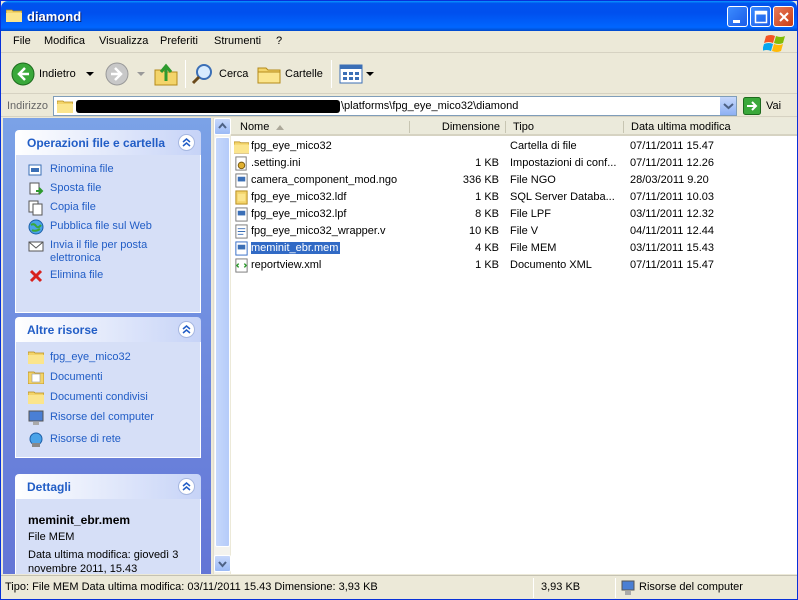 This screenshot has width=798, height=600. What do you see at coordinates (533, 248) in the screenshot?
I see `file-type: File MEM` at bounding box center [533, 248].